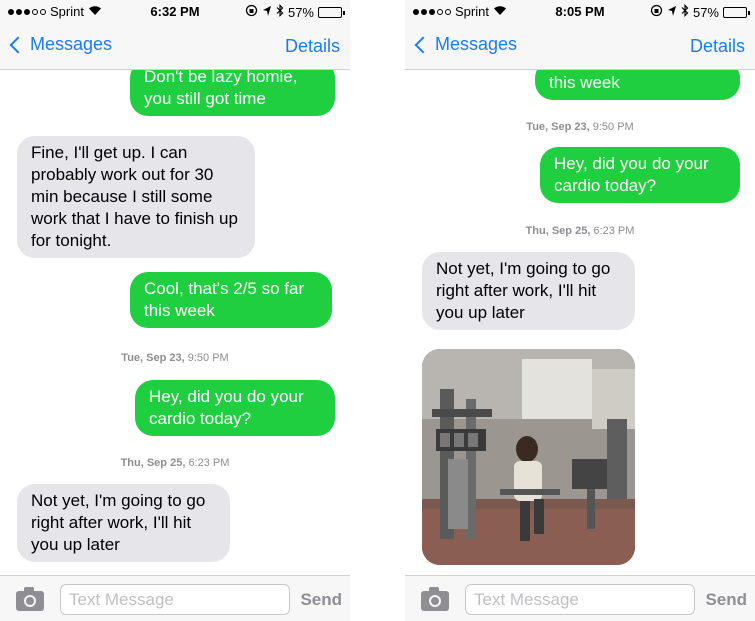  I want to click on status-bar: Sprint 8:05 PM 57%, so click(580, 12).